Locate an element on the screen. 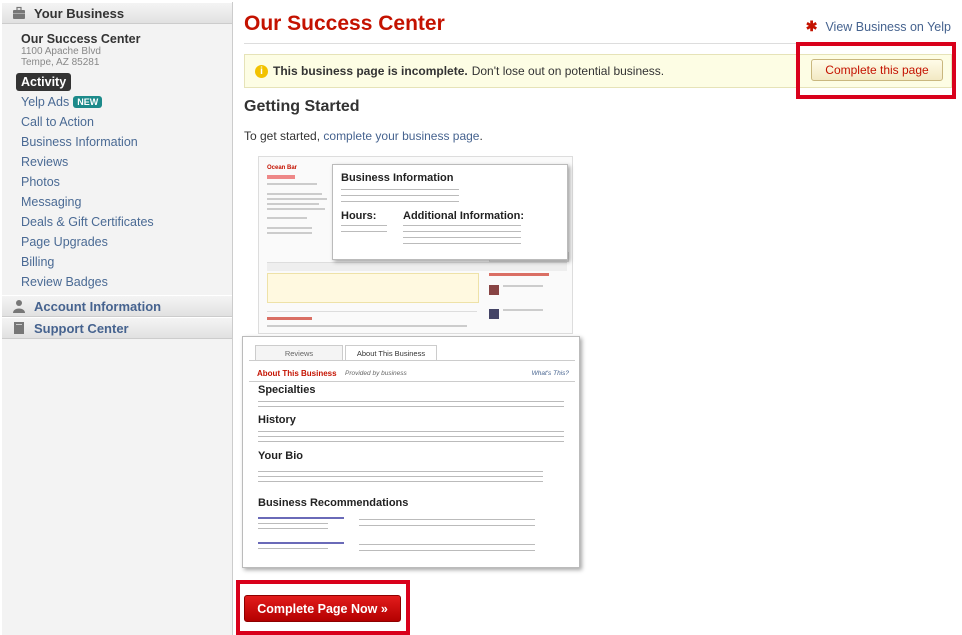 The height and width of the screenshot is (635, 962). popup-provided-by: Provided by business is located at coordinates (376, 373).